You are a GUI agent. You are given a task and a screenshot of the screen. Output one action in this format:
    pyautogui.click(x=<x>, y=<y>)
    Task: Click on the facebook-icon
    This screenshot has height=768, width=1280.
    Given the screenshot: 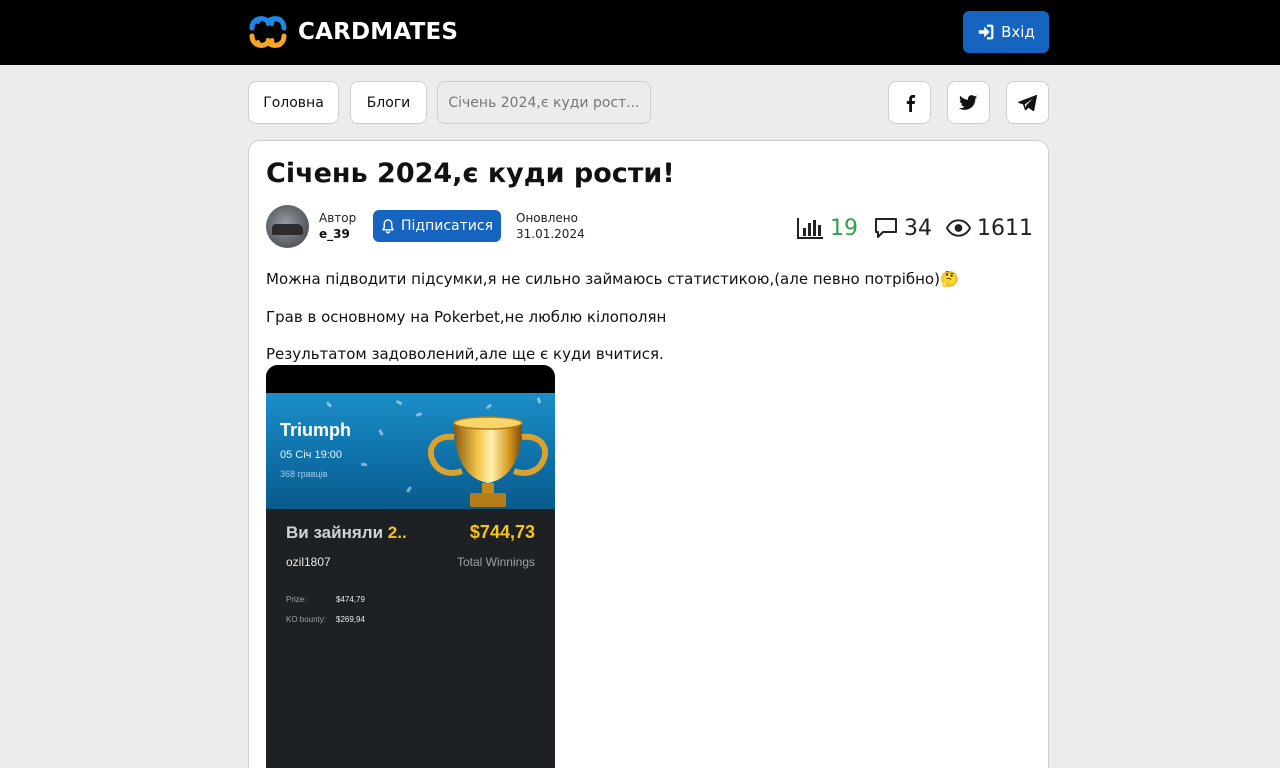 What is the action you would take?
    pyautogui.click(x=910, y=103)
    